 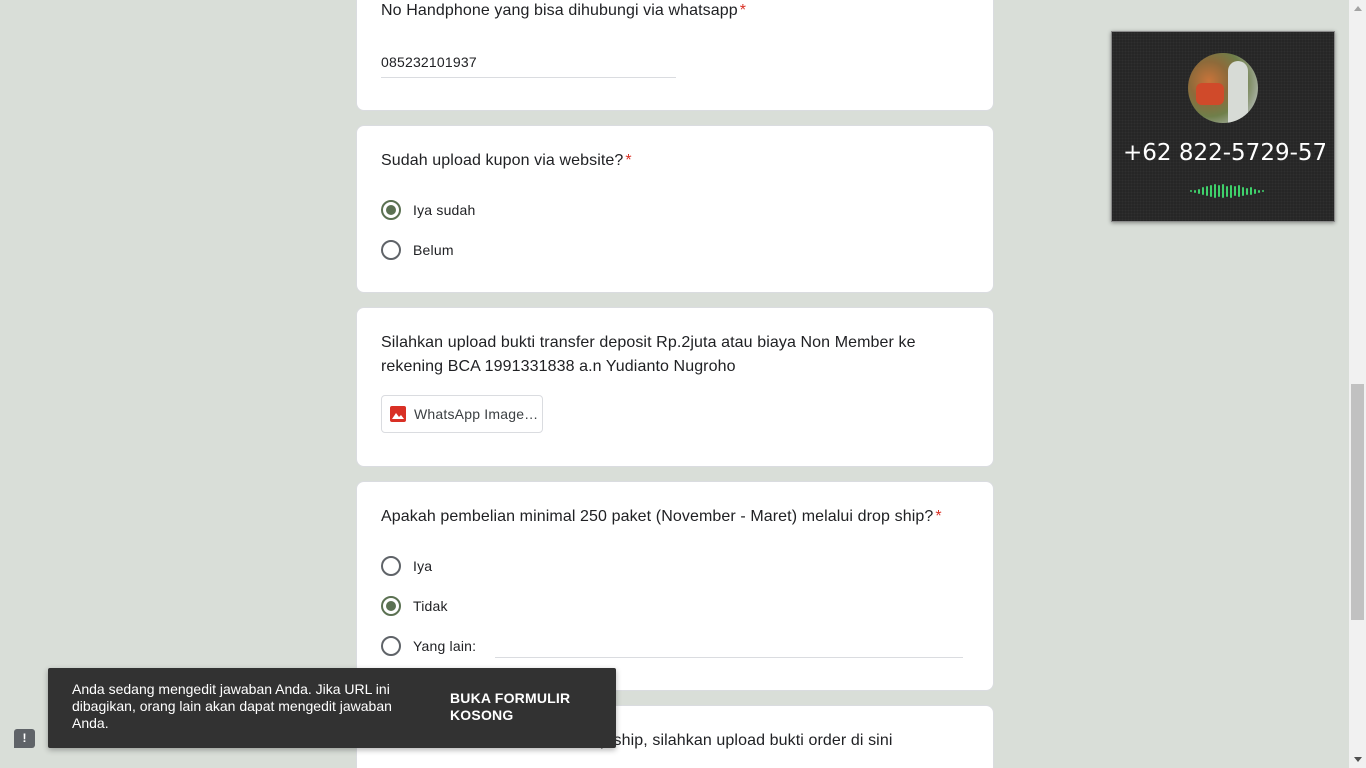 I want to click on radio-option-iya-sudah: Iya sudah, so click(x=428, y=210).